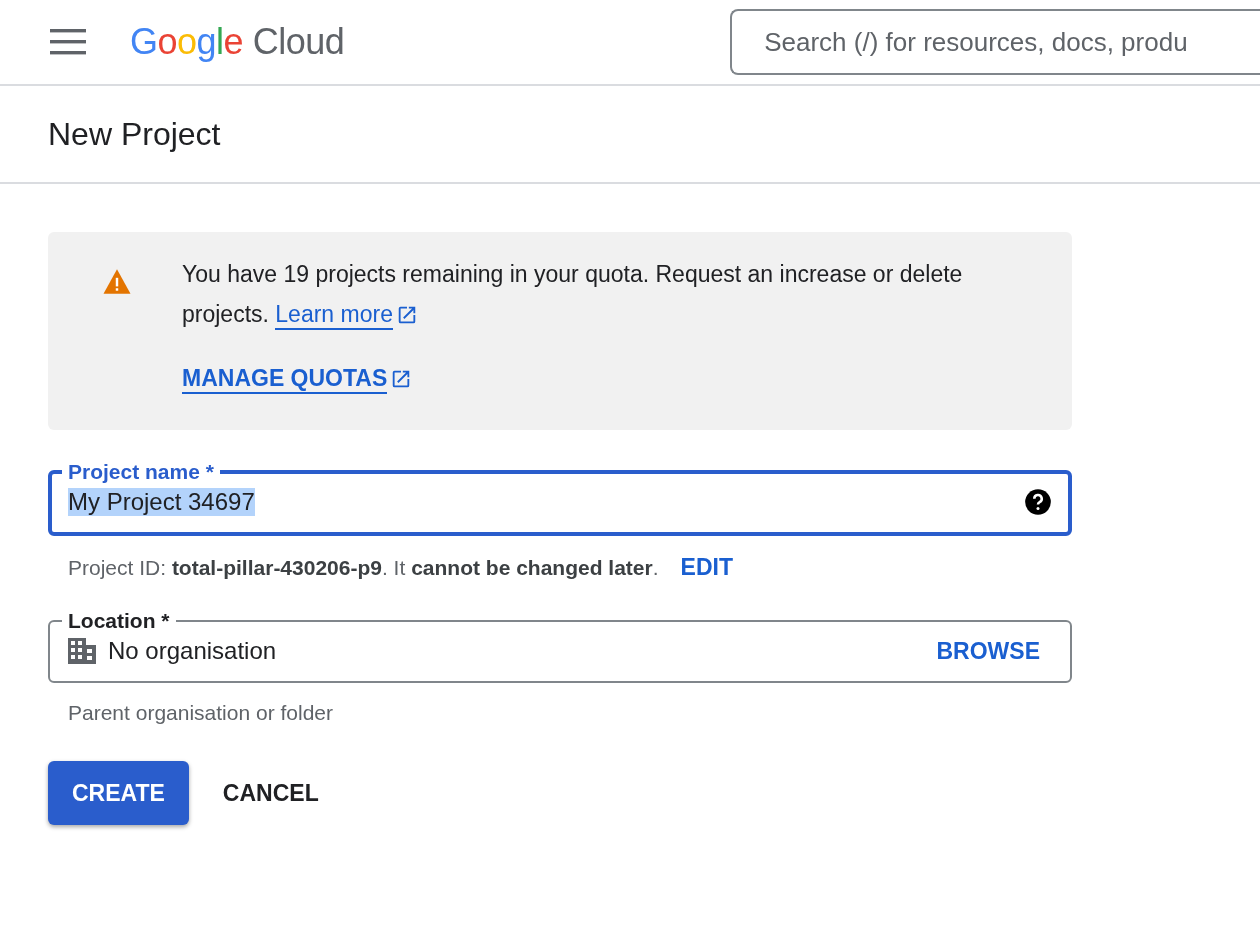  Describe the element at coordinates (1038, 502) in the screenshot. I see `help-icon` at that location.